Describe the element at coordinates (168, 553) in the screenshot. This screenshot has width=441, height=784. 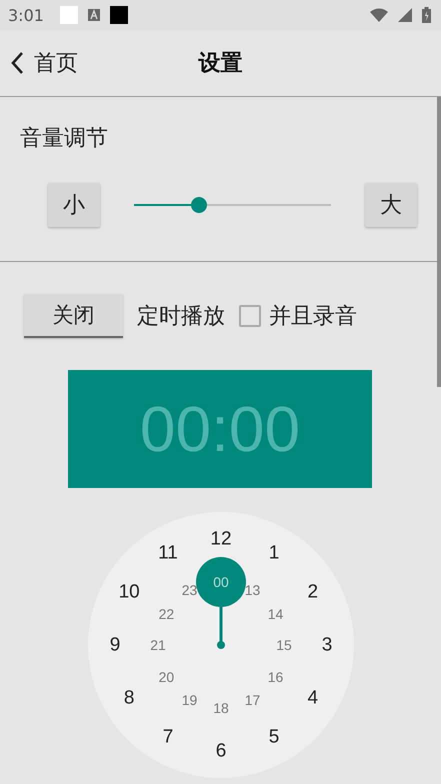
I see `clock-number: 11` at that location.